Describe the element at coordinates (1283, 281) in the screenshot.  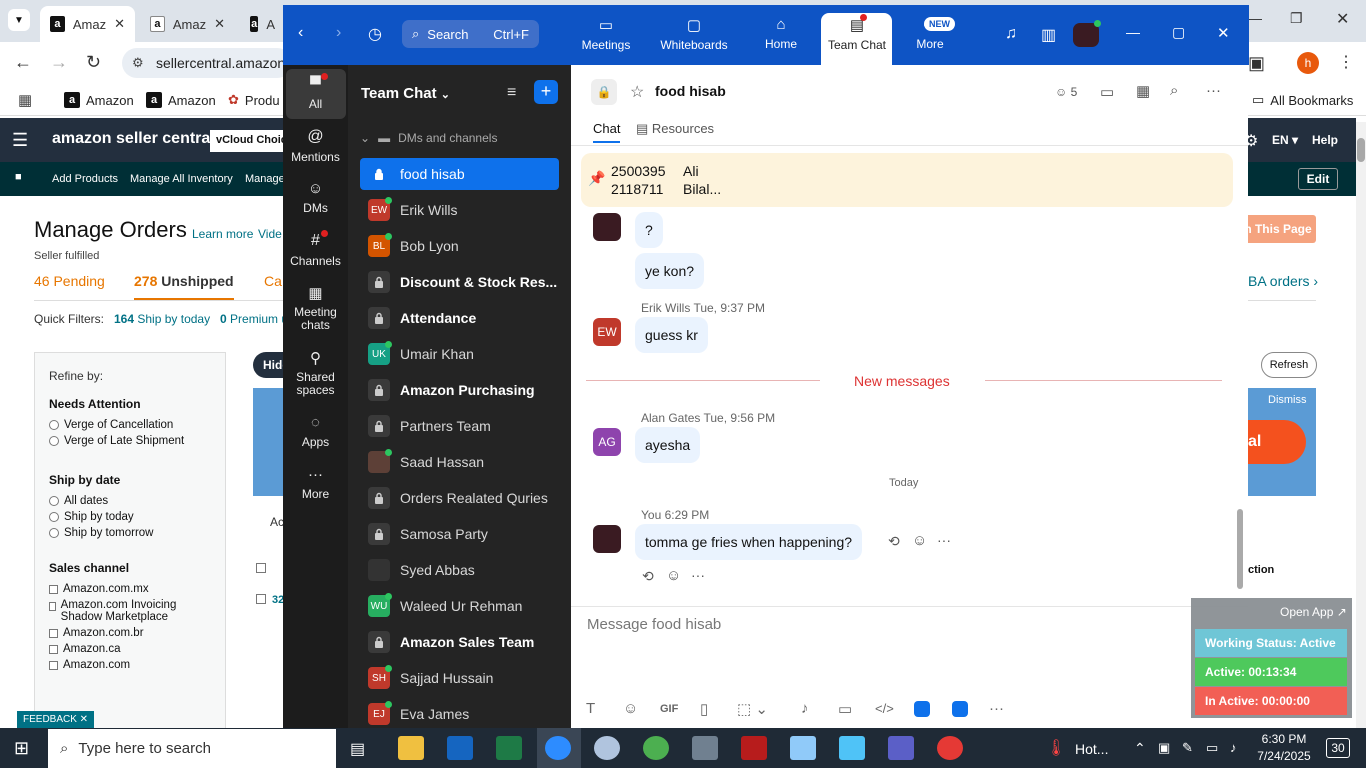
I see `fba-orders-link: BA orders ›` at that location.